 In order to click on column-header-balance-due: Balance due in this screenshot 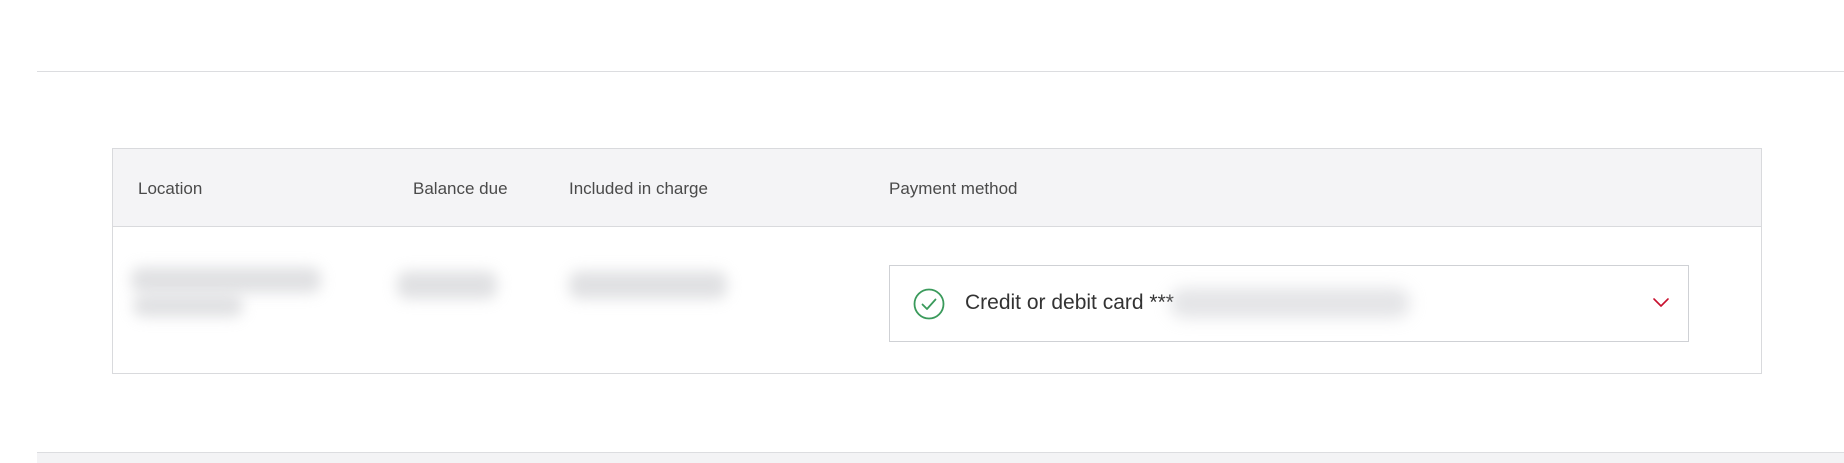, I will do `click(460, 188)`.